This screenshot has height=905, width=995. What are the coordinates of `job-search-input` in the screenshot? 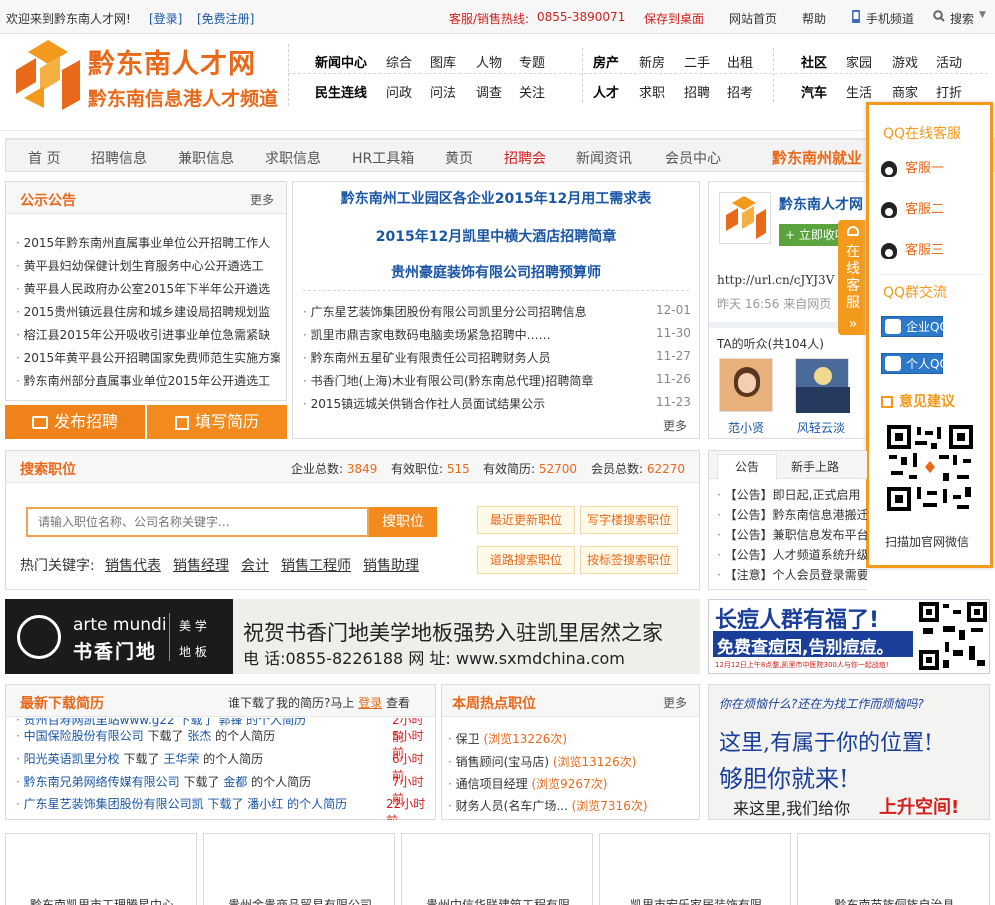 It's located at (197, 522).